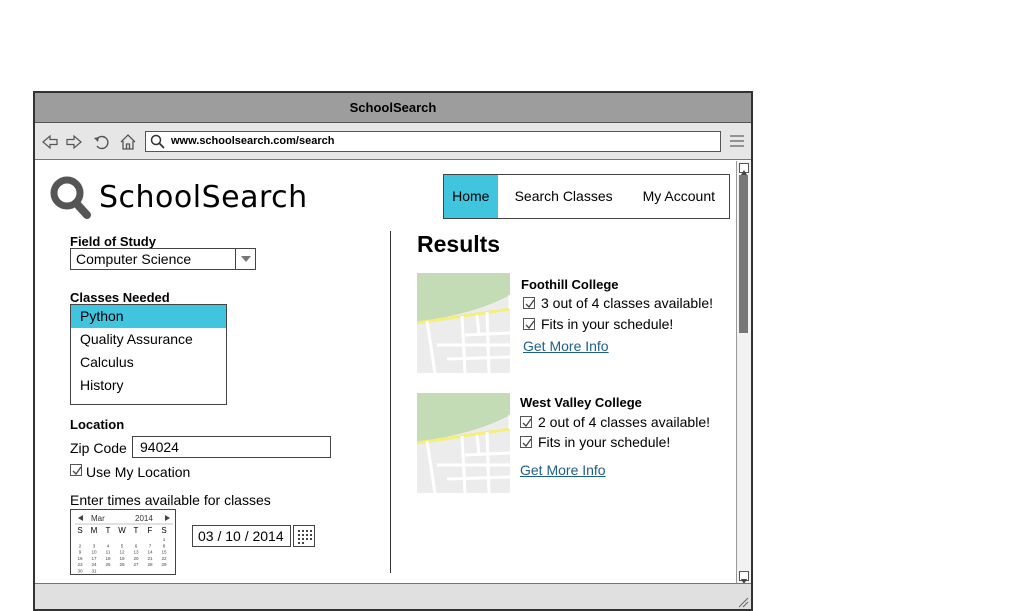 The image size is (1024, 611). I want to click on list-item: History, so click(148, 385).